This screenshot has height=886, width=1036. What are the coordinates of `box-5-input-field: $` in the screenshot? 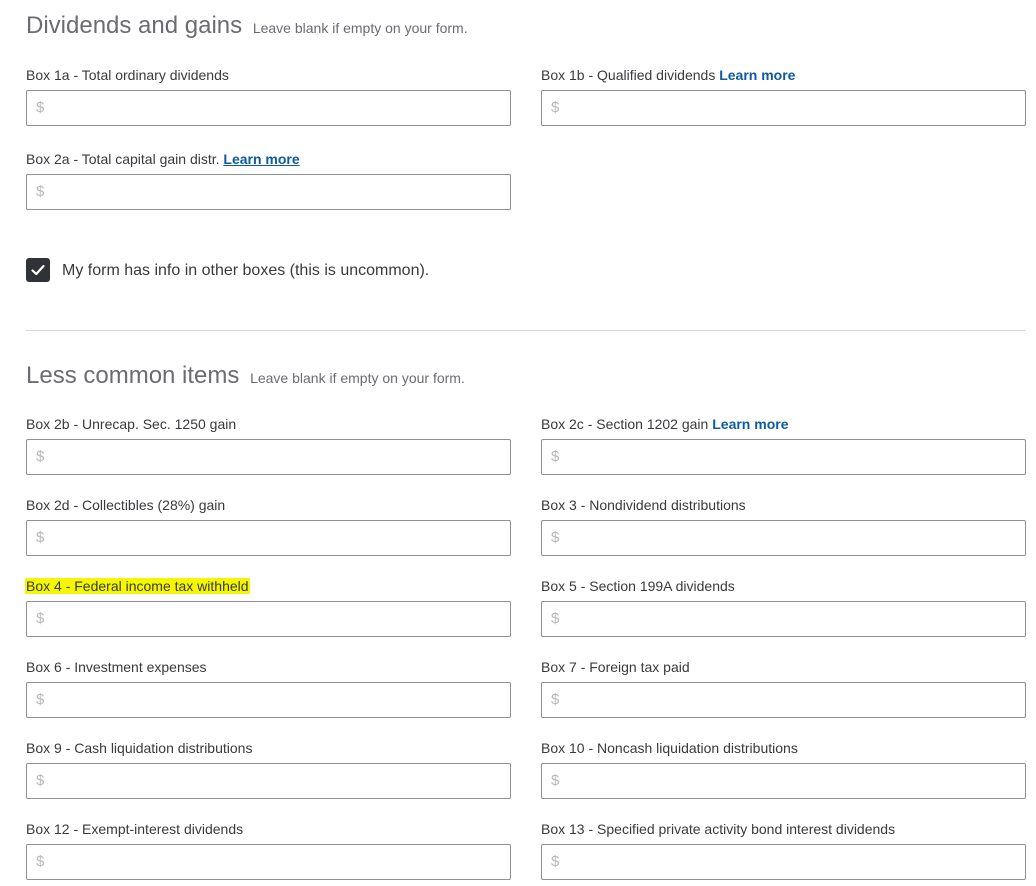 It's located at (783, 619).